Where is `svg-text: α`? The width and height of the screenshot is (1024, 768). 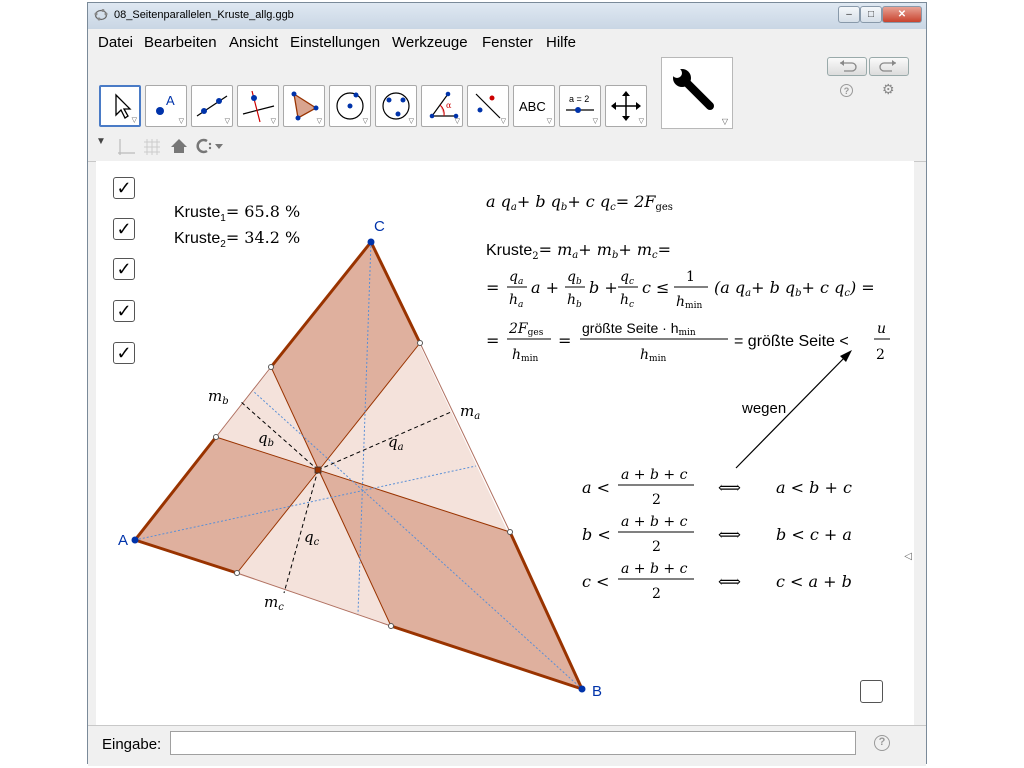 svg-text: α is located at coordinates (449, 105).